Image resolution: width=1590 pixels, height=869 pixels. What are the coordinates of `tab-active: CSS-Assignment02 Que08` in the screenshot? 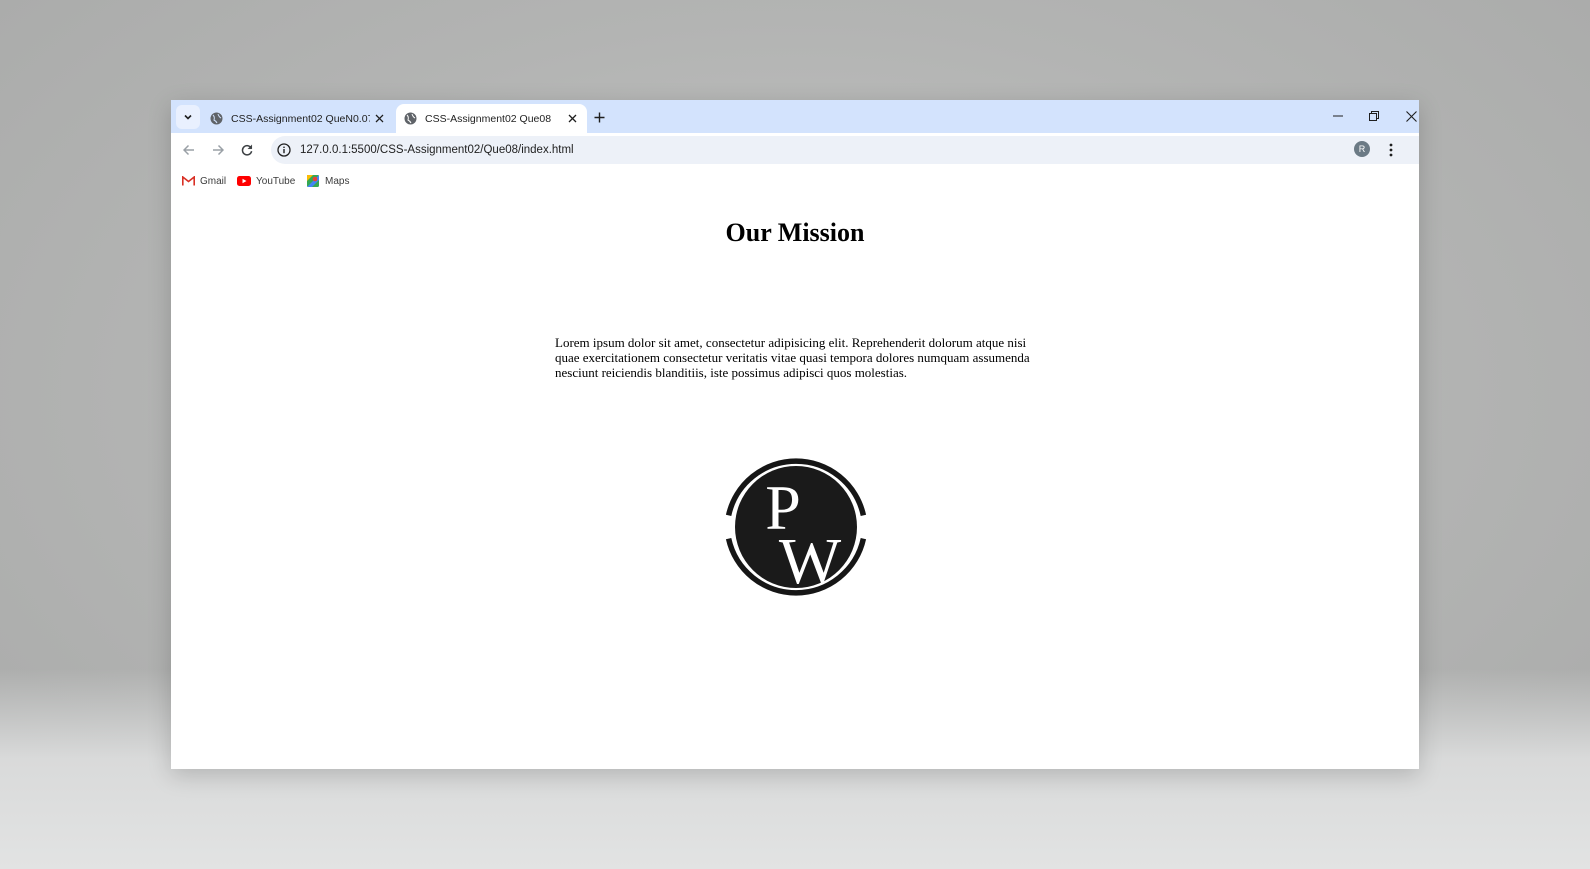 It's located at (491, 118).